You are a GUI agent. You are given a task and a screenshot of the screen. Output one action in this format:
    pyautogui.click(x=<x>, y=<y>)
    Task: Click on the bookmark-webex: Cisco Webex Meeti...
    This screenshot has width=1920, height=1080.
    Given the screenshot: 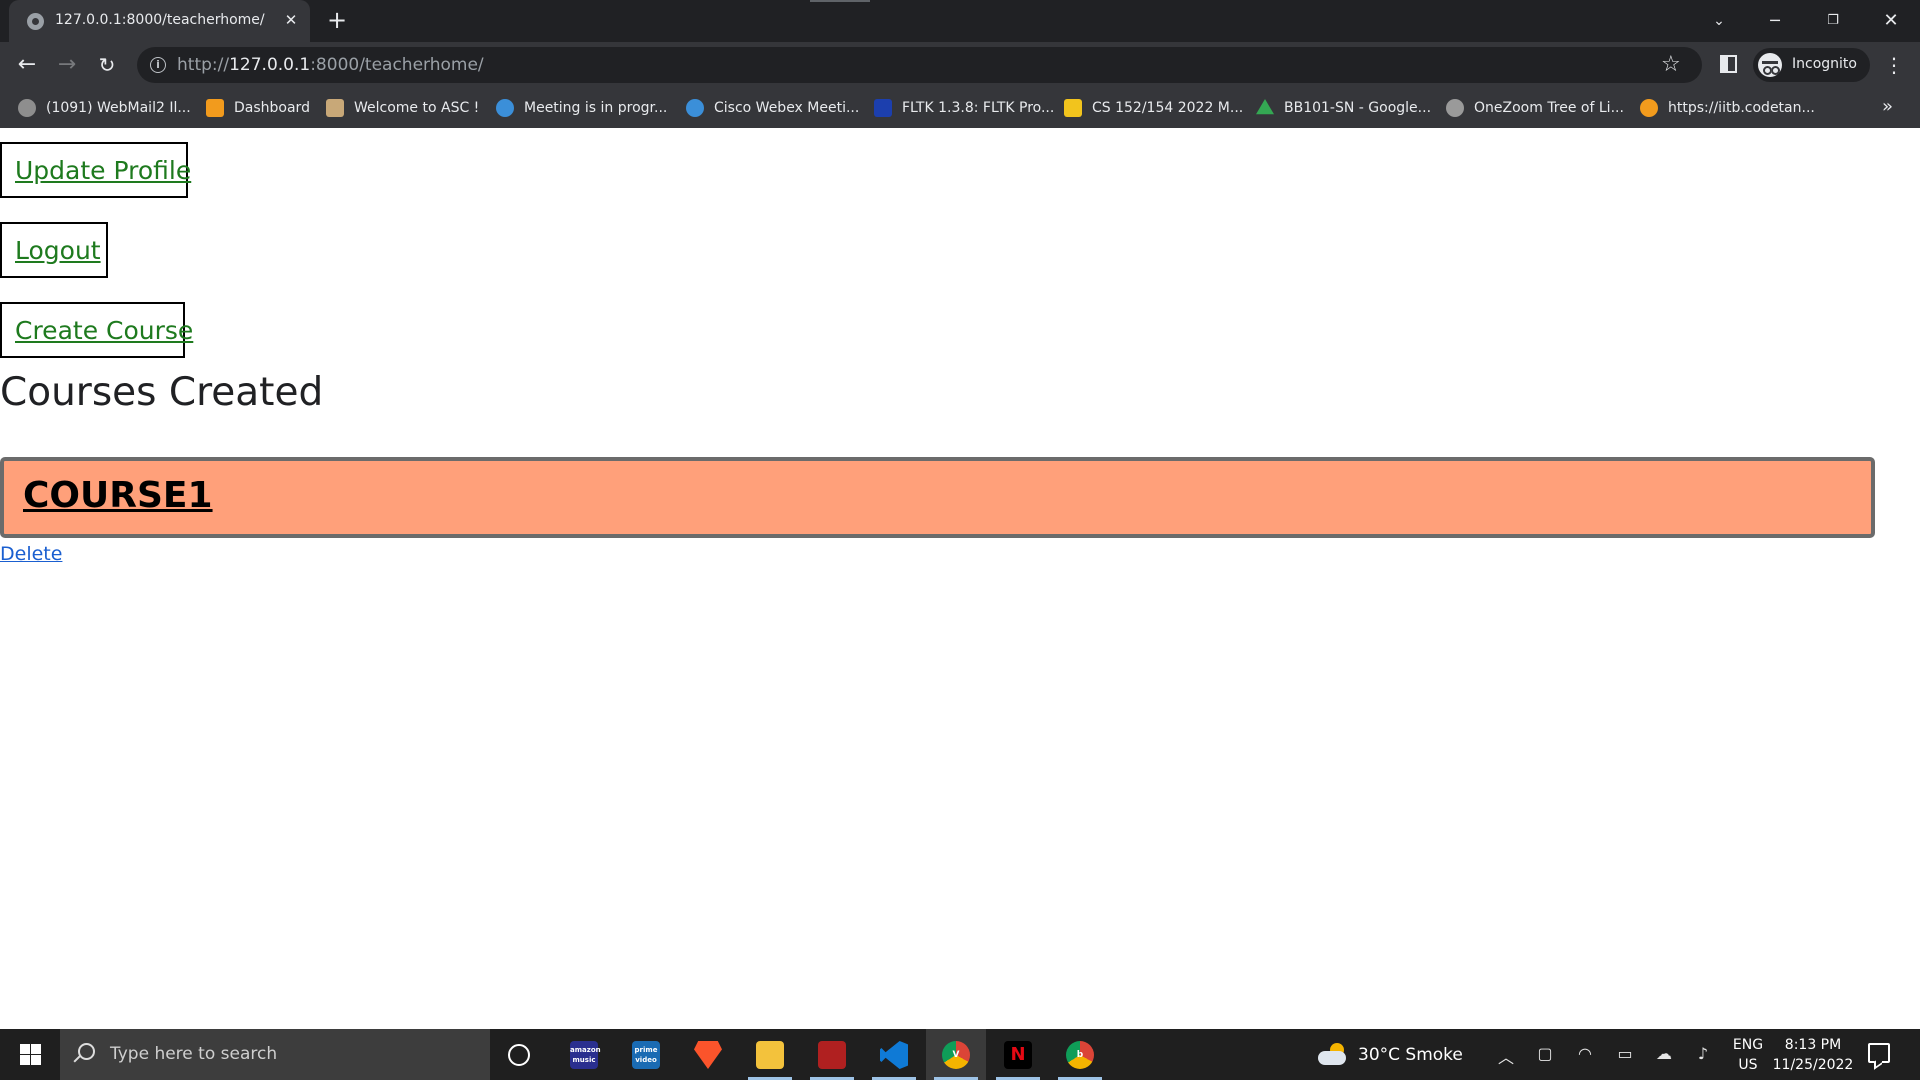 What is the action you would take?
    pyautogui.click(x=772, y=108)
    